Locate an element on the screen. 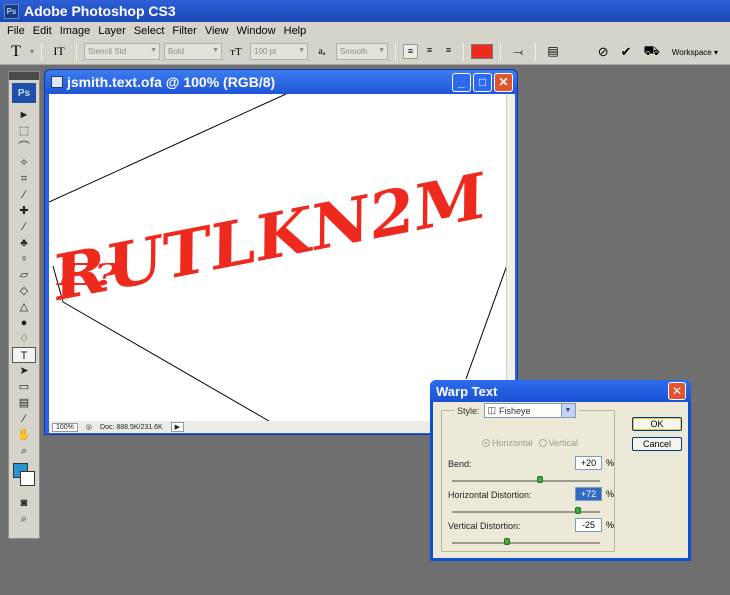 The image size is (730, 595). screen-mode-icon: ⌕ is located at coordinates (24, 519).